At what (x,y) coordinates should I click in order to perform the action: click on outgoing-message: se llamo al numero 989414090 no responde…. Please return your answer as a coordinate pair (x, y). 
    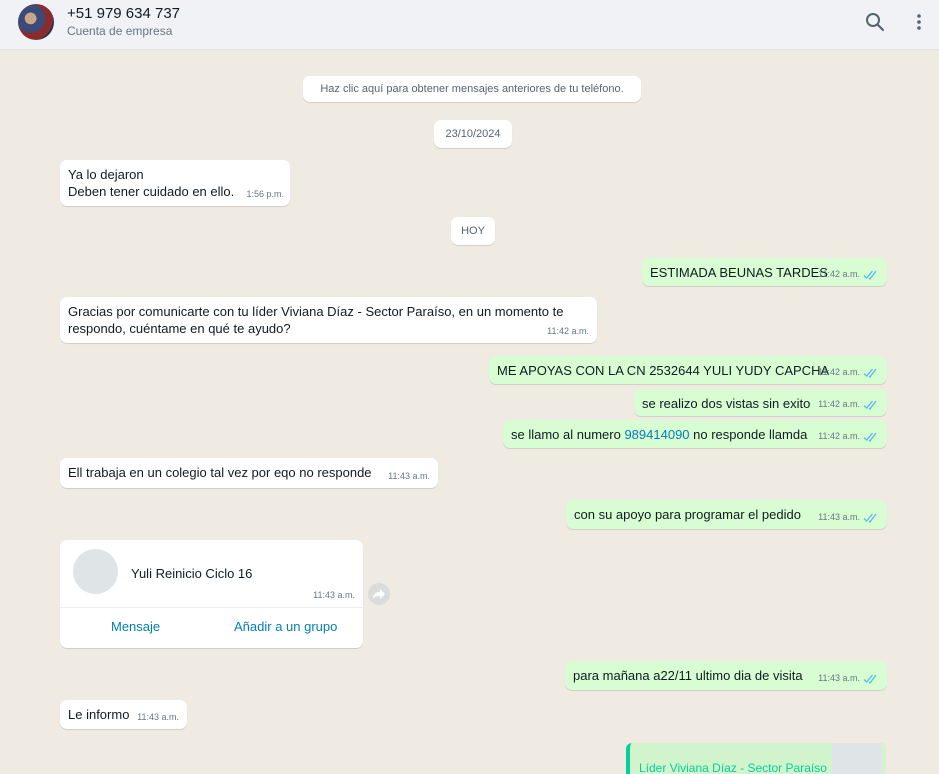
    Looking at the image, I should click on (695, 434).